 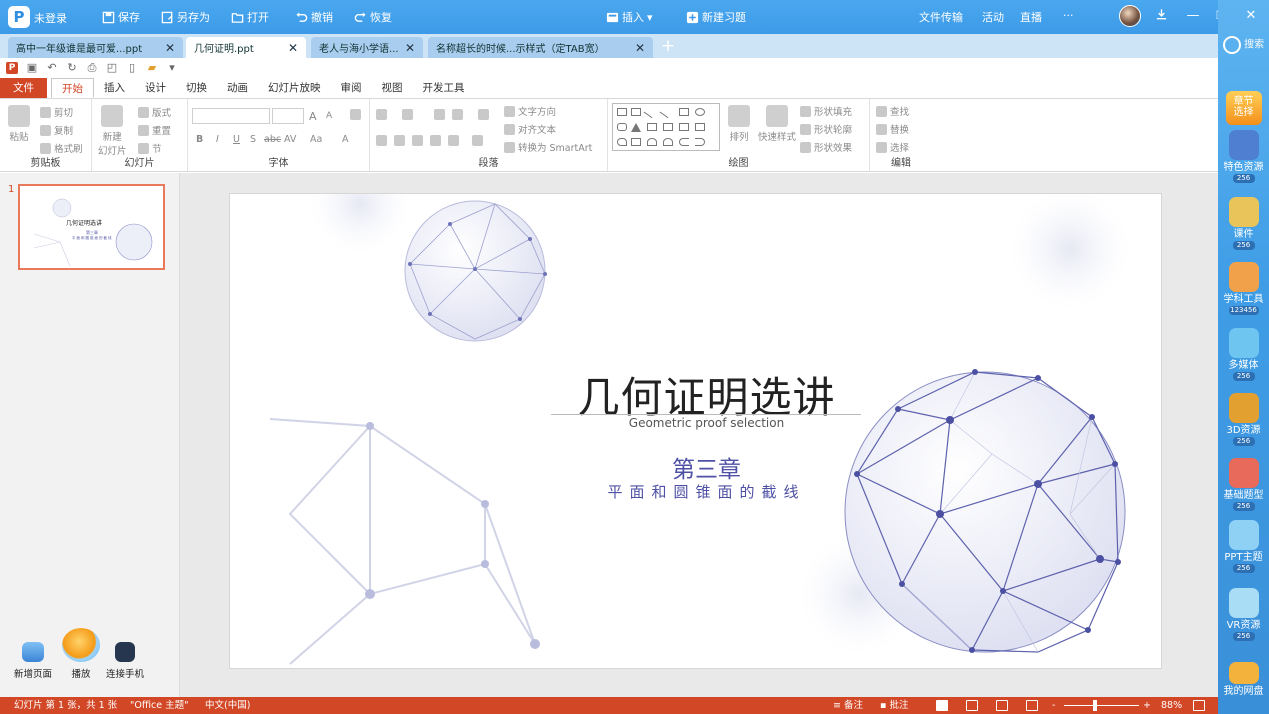 What do you see at coordinates (848, 705) in the screenshot?
I see `notes-button: ≡ 备注` at bounding box center [848, 705].